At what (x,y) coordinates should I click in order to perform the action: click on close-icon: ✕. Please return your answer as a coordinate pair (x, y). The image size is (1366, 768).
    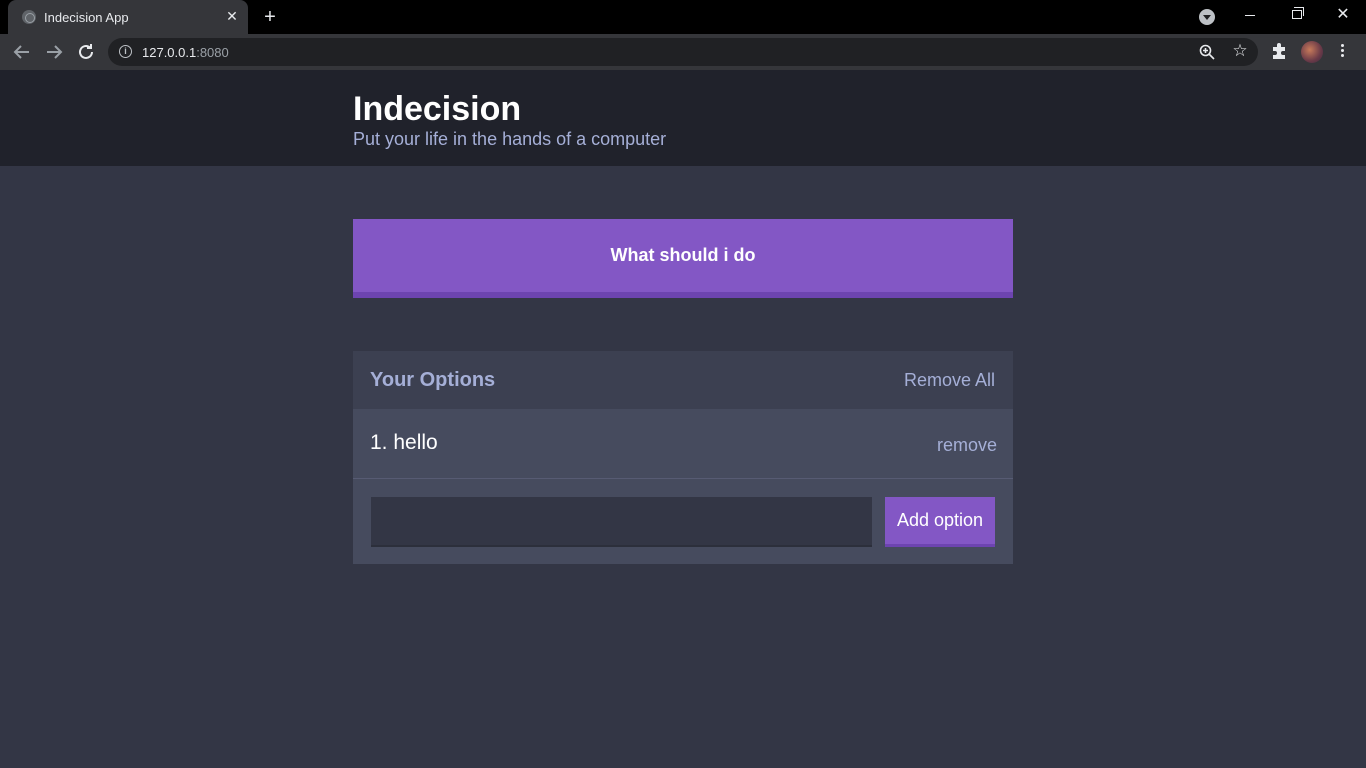
    Looking at the image, I should click on (232, 16).